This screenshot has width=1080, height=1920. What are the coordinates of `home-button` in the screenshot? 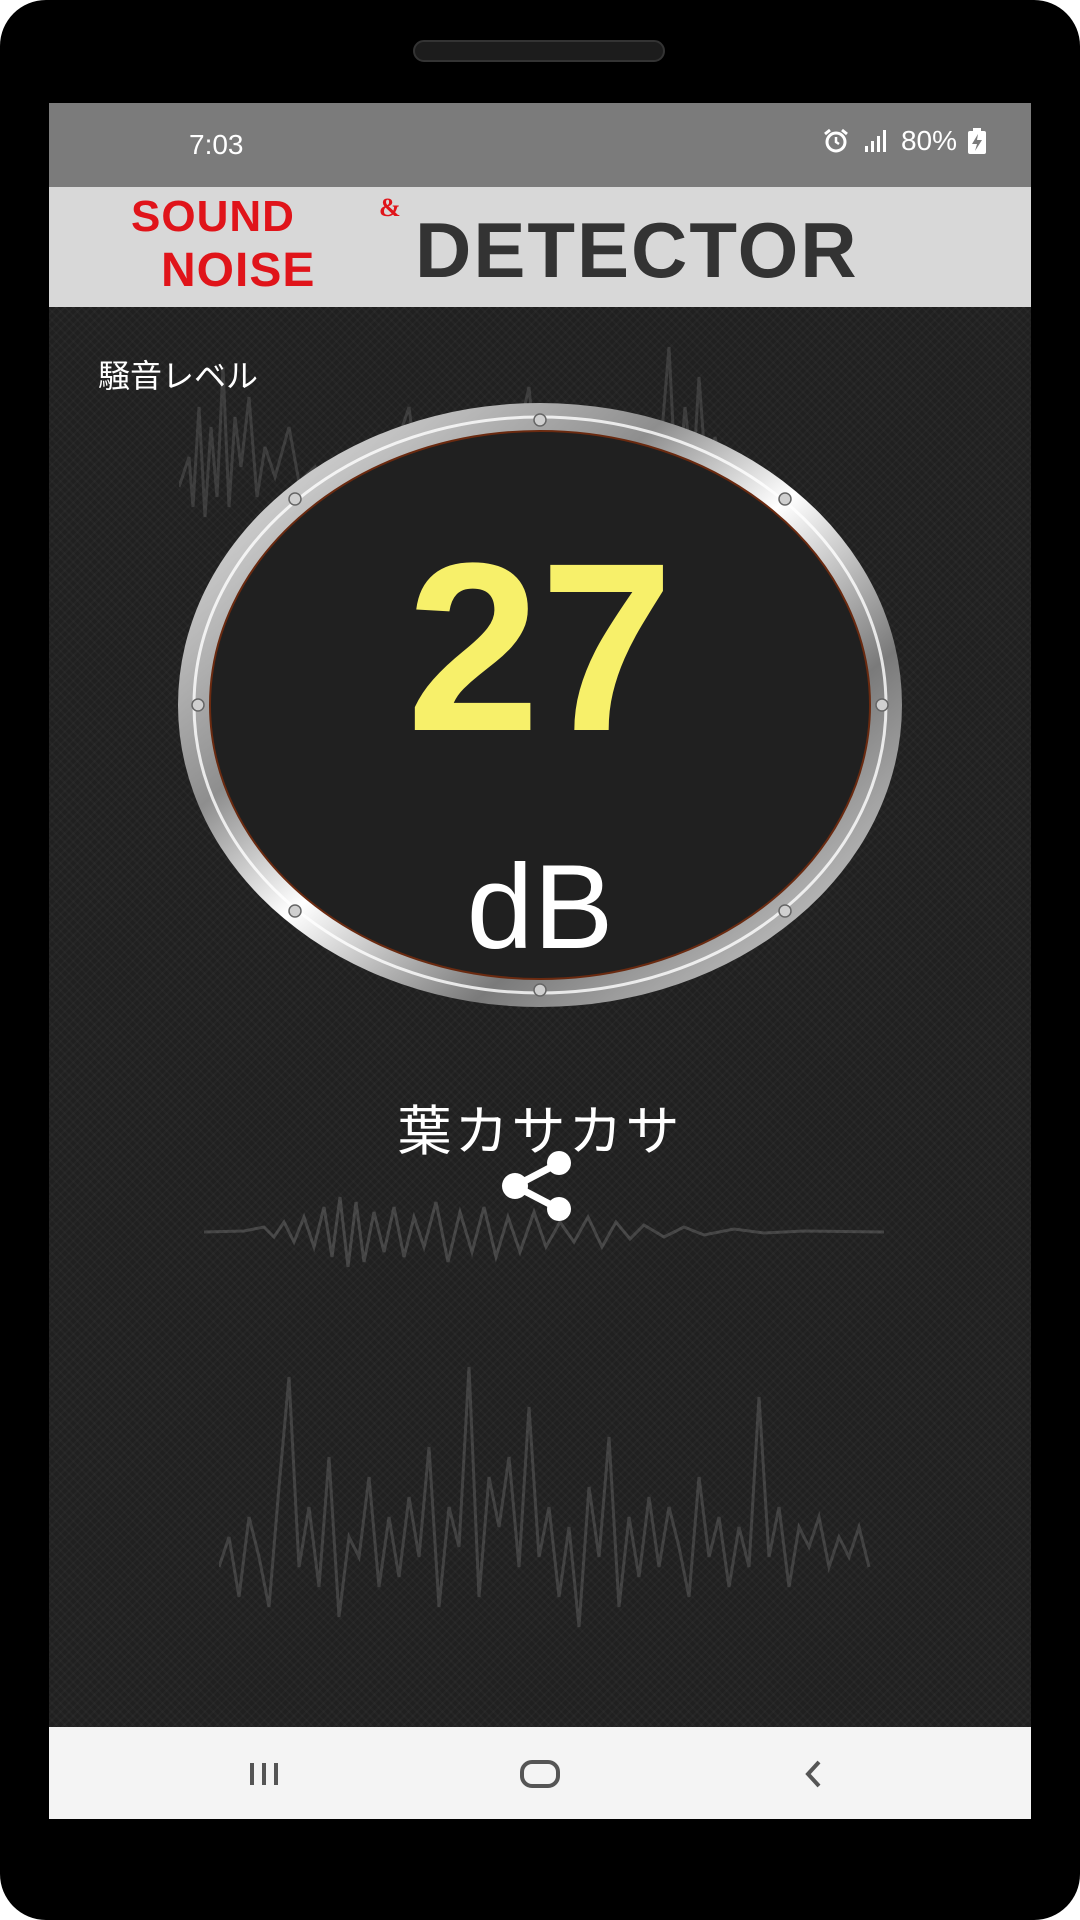 It's located at (540, 1774).